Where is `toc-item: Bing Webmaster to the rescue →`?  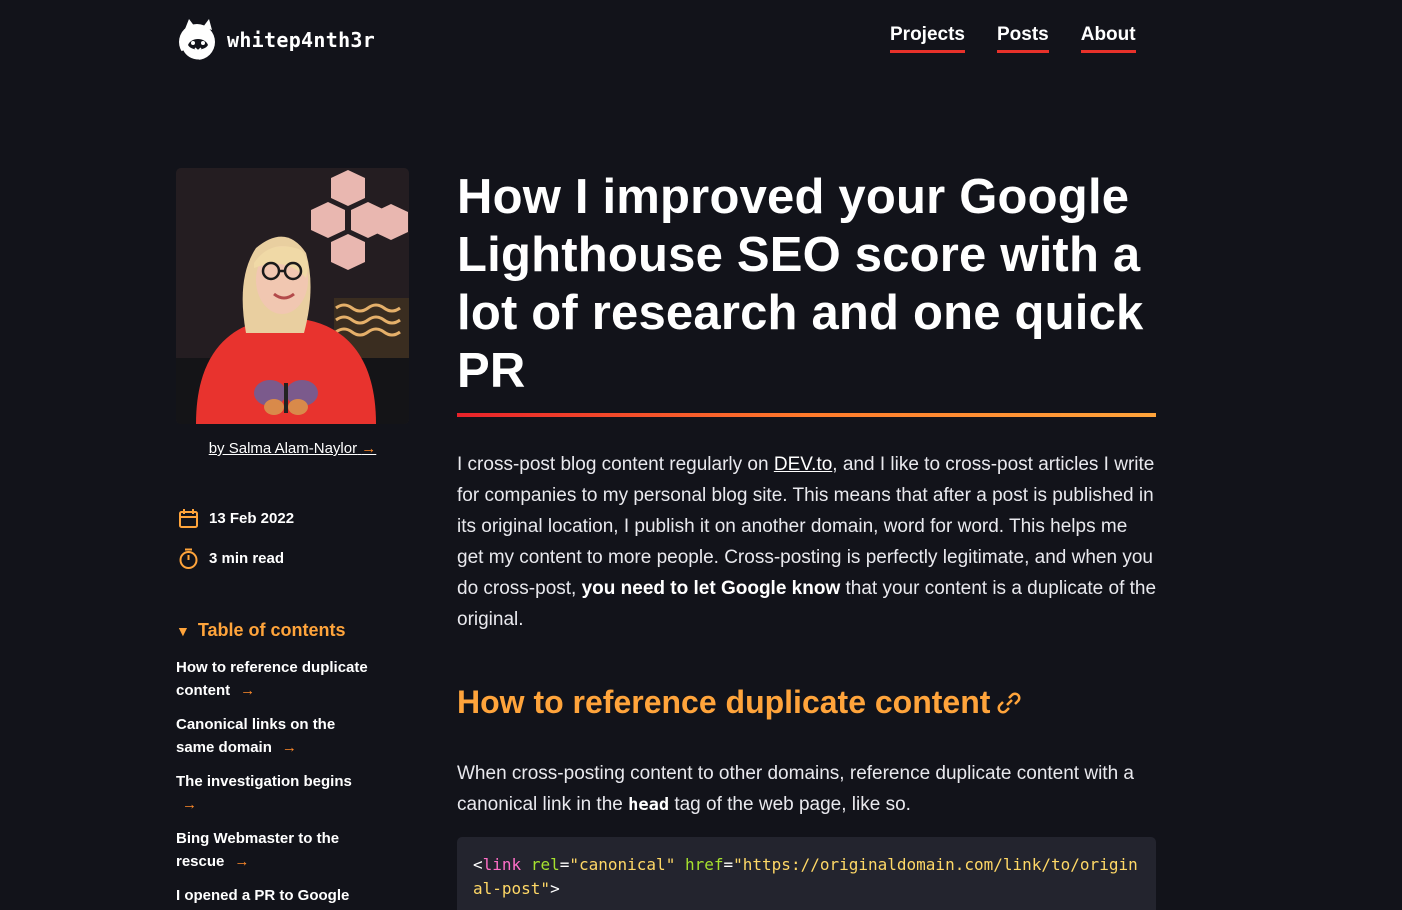 toc-item: Bing Webmaster to the rescue → is located at coordinates (268, 850).